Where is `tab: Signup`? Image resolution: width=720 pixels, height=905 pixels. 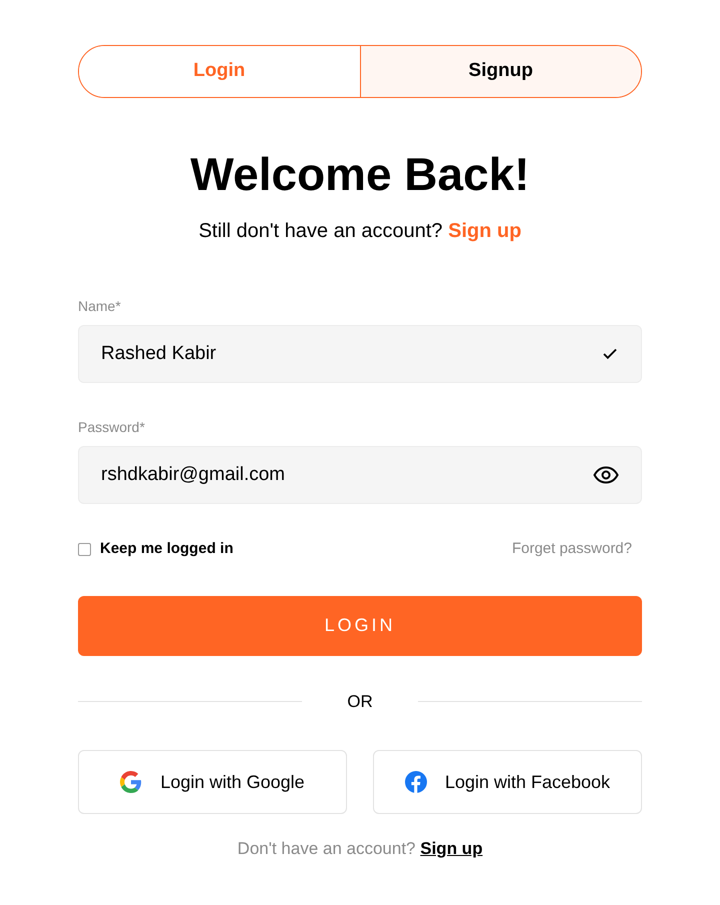 tab: Signup is located at coordinates (500, 71).